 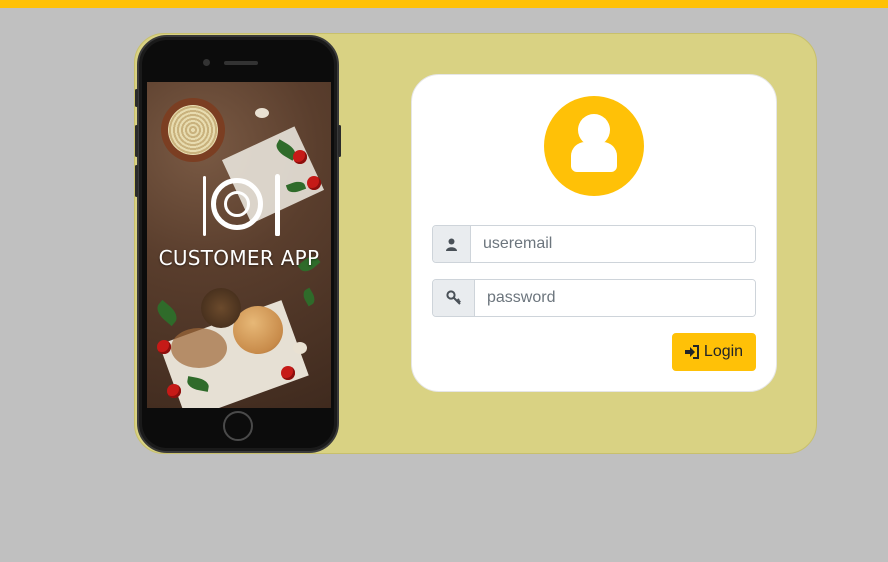 What do you see at coordinates (691, 352) in the screenshot?
I see `sign-in-icon` at bounding box center [691, 352].